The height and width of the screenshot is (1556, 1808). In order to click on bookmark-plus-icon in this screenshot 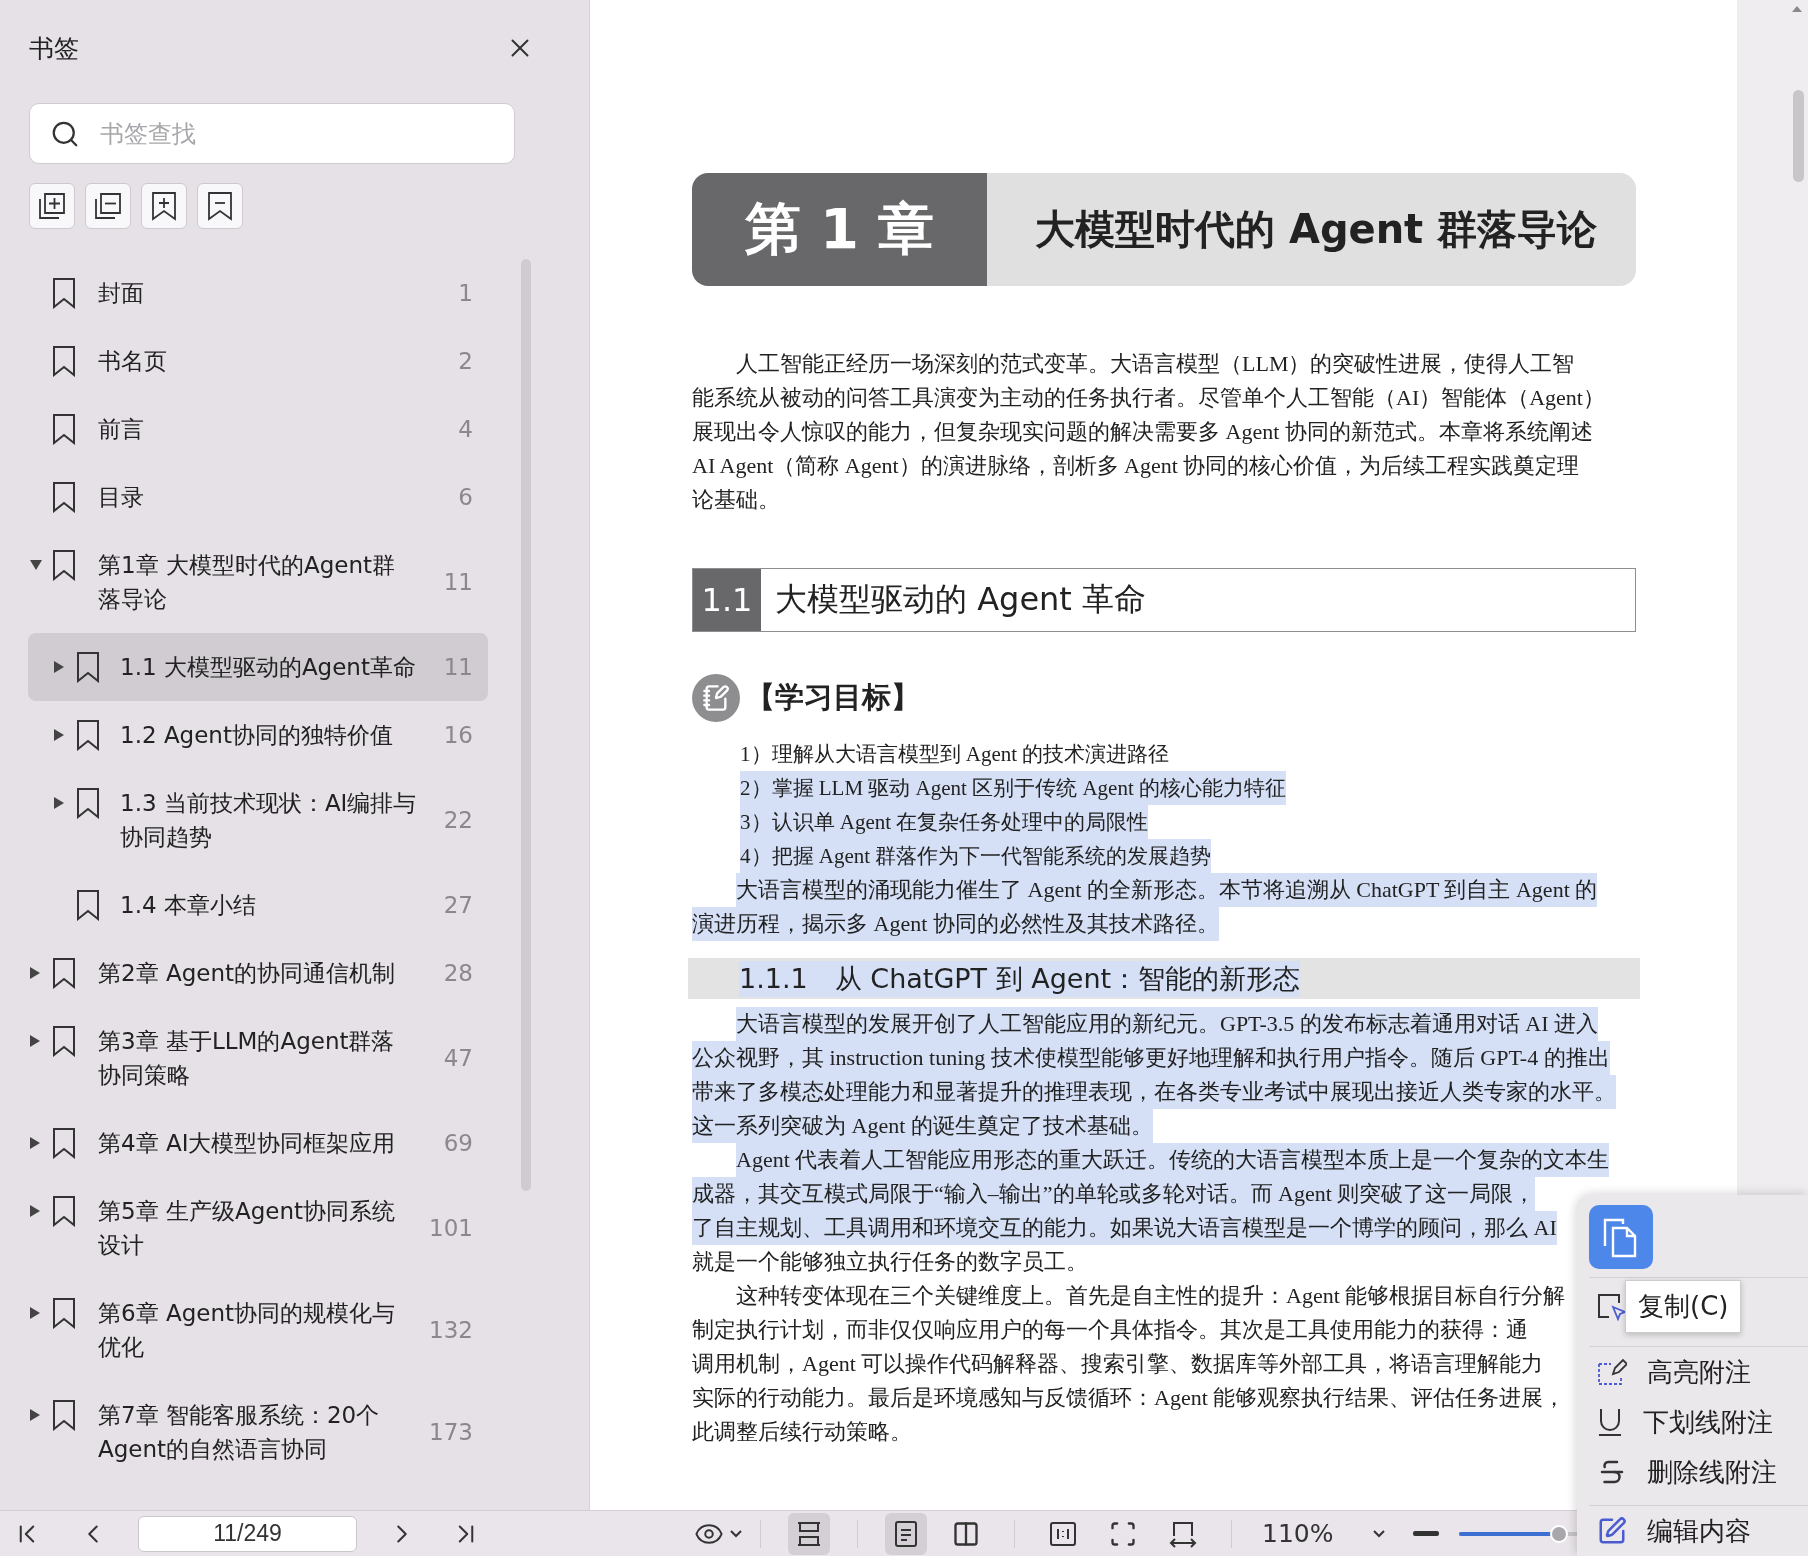, I will do `click(164, 206)`.